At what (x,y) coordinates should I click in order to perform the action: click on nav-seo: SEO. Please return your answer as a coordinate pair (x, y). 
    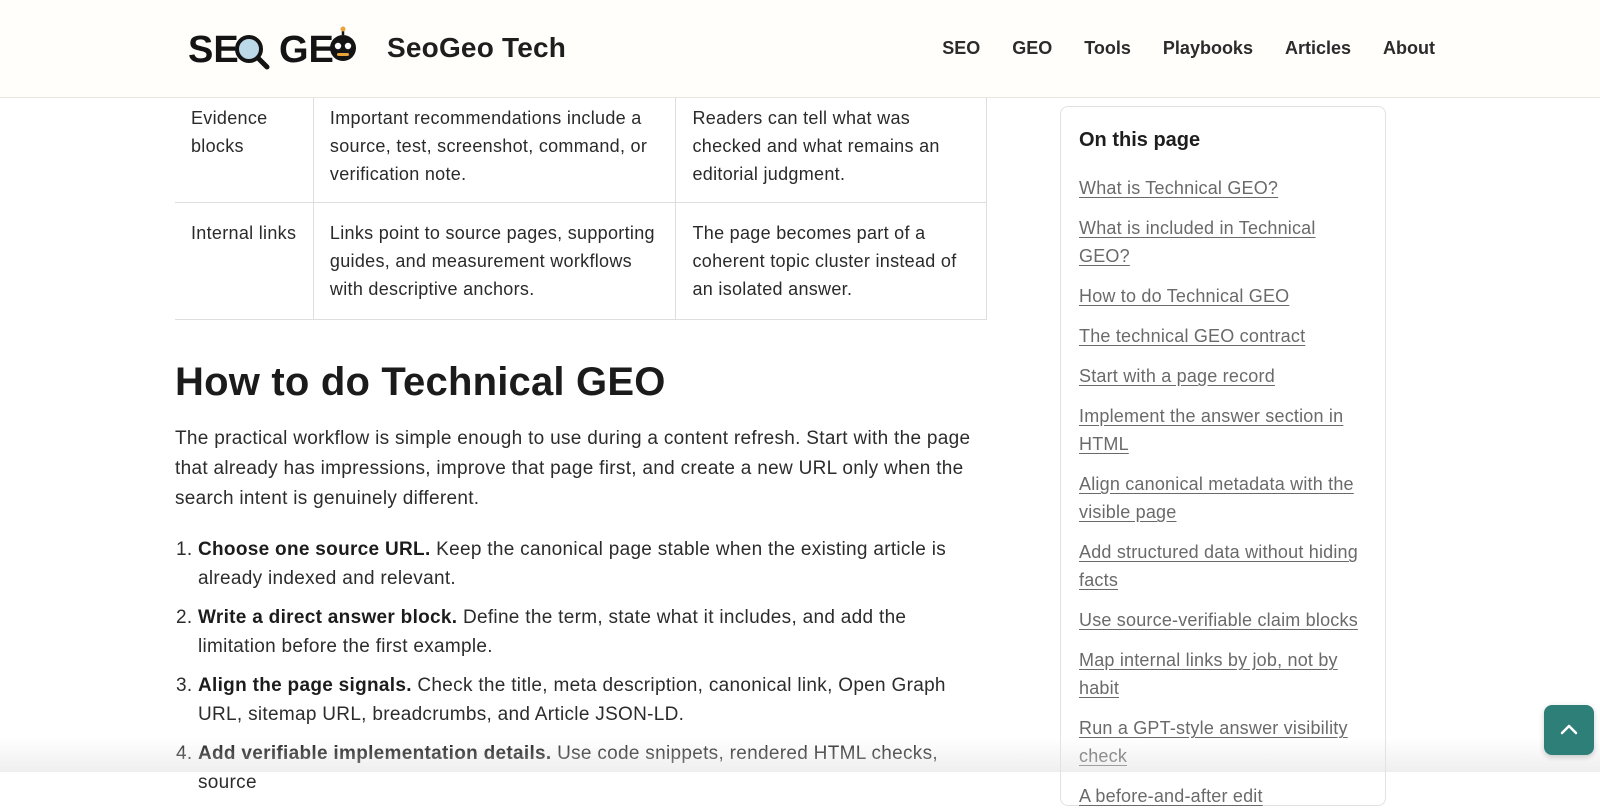
    Looking at the image, I should click on (961, 48).